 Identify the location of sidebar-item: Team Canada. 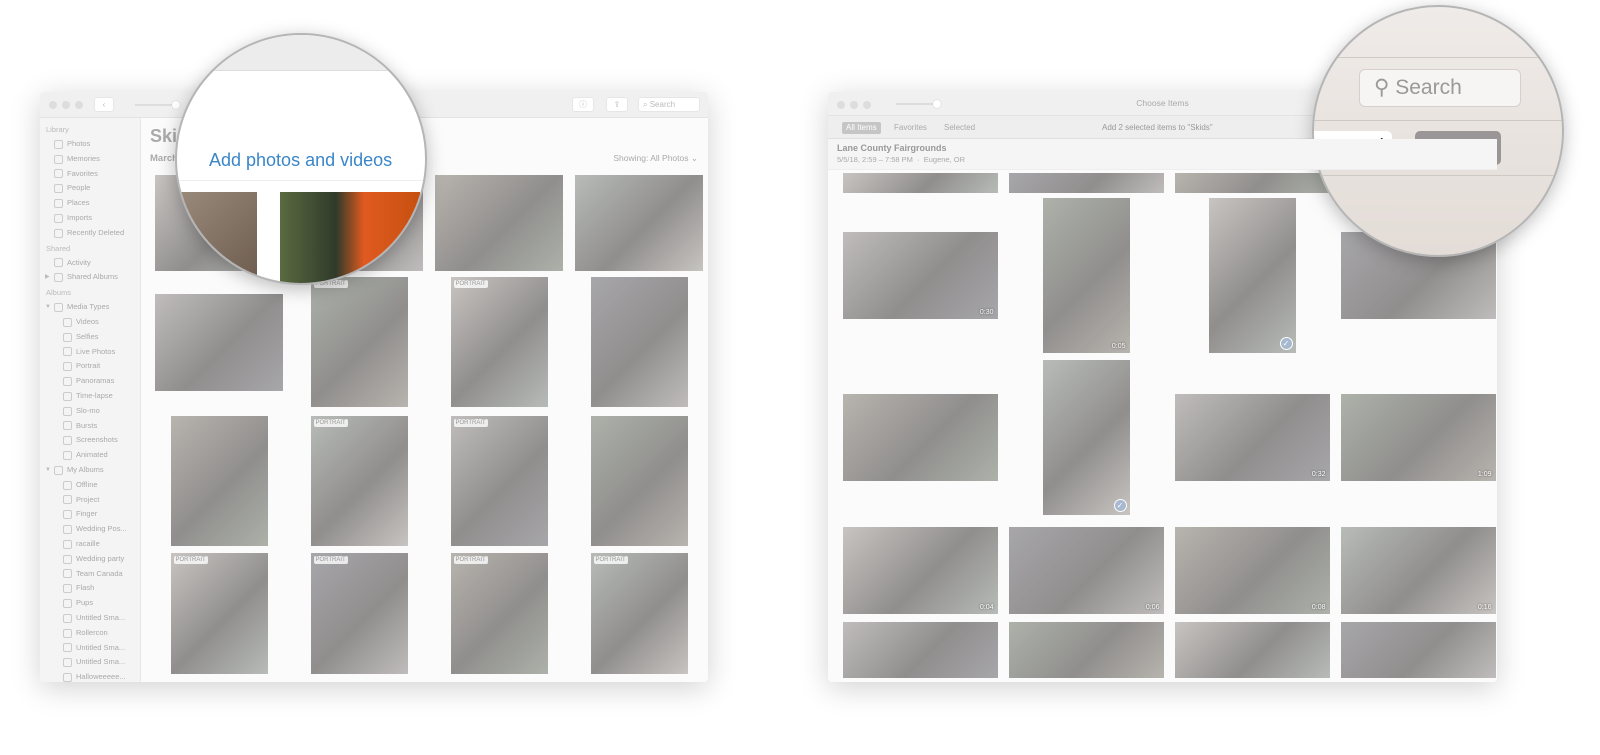
(90, 574).